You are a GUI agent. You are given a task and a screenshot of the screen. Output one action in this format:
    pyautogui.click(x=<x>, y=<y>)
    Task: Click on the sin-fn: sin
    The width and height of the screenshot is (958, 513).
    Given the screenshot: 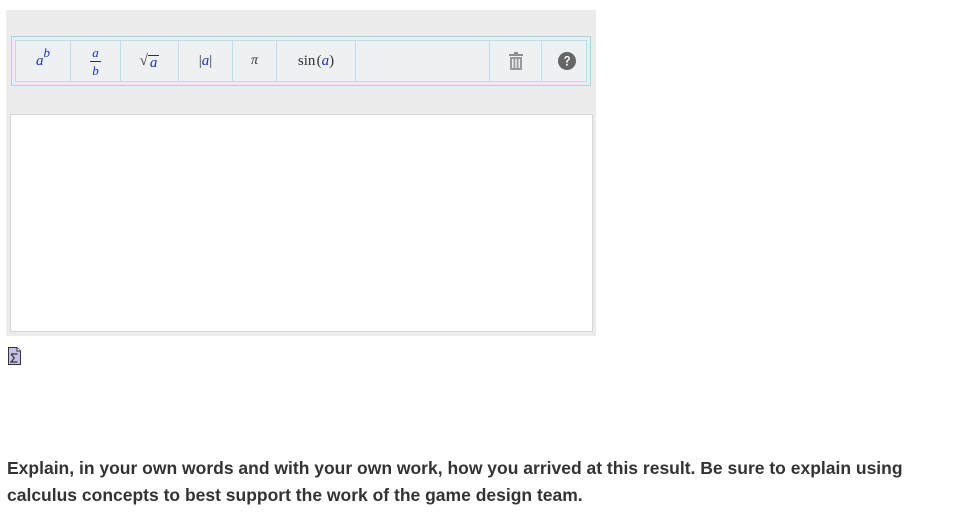 What is the action you would take?
    pyautogui.click(x=306, y=60)
    